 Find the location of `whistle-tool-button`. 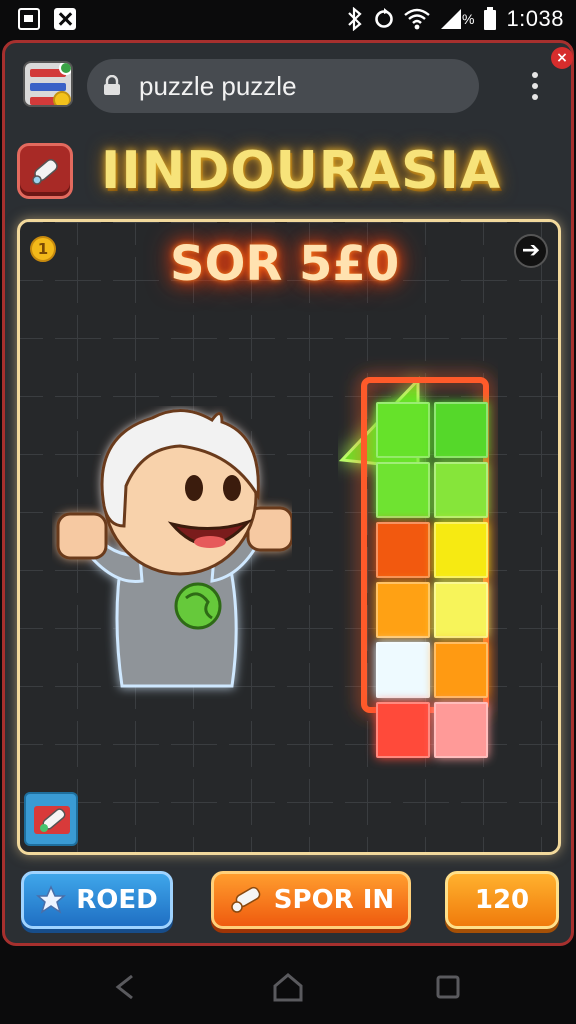

whistle-tool-button is located at coordinates (45, 171).